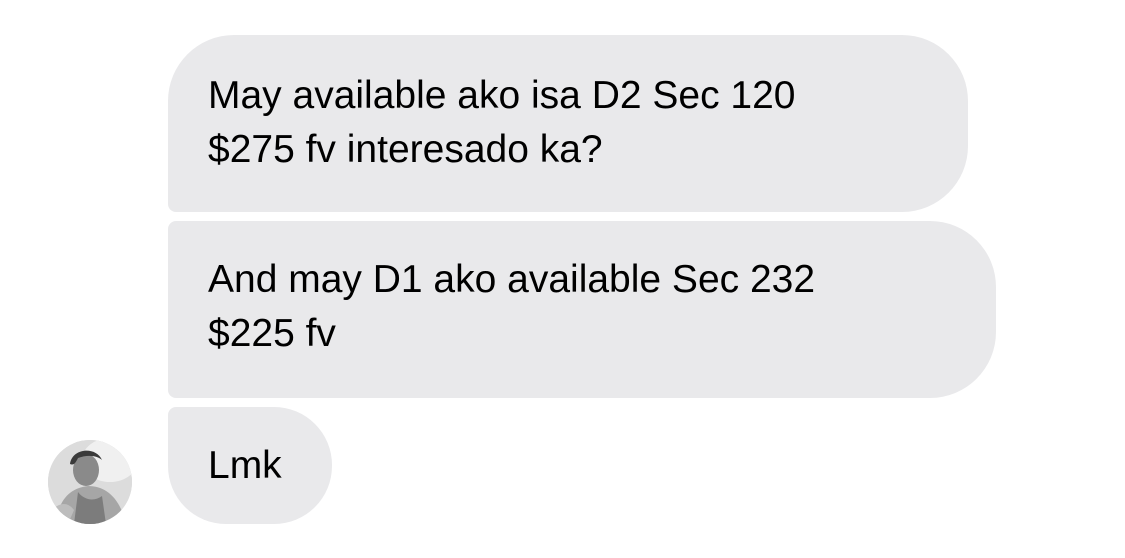  I want to click on avatar, so click(90, 482).